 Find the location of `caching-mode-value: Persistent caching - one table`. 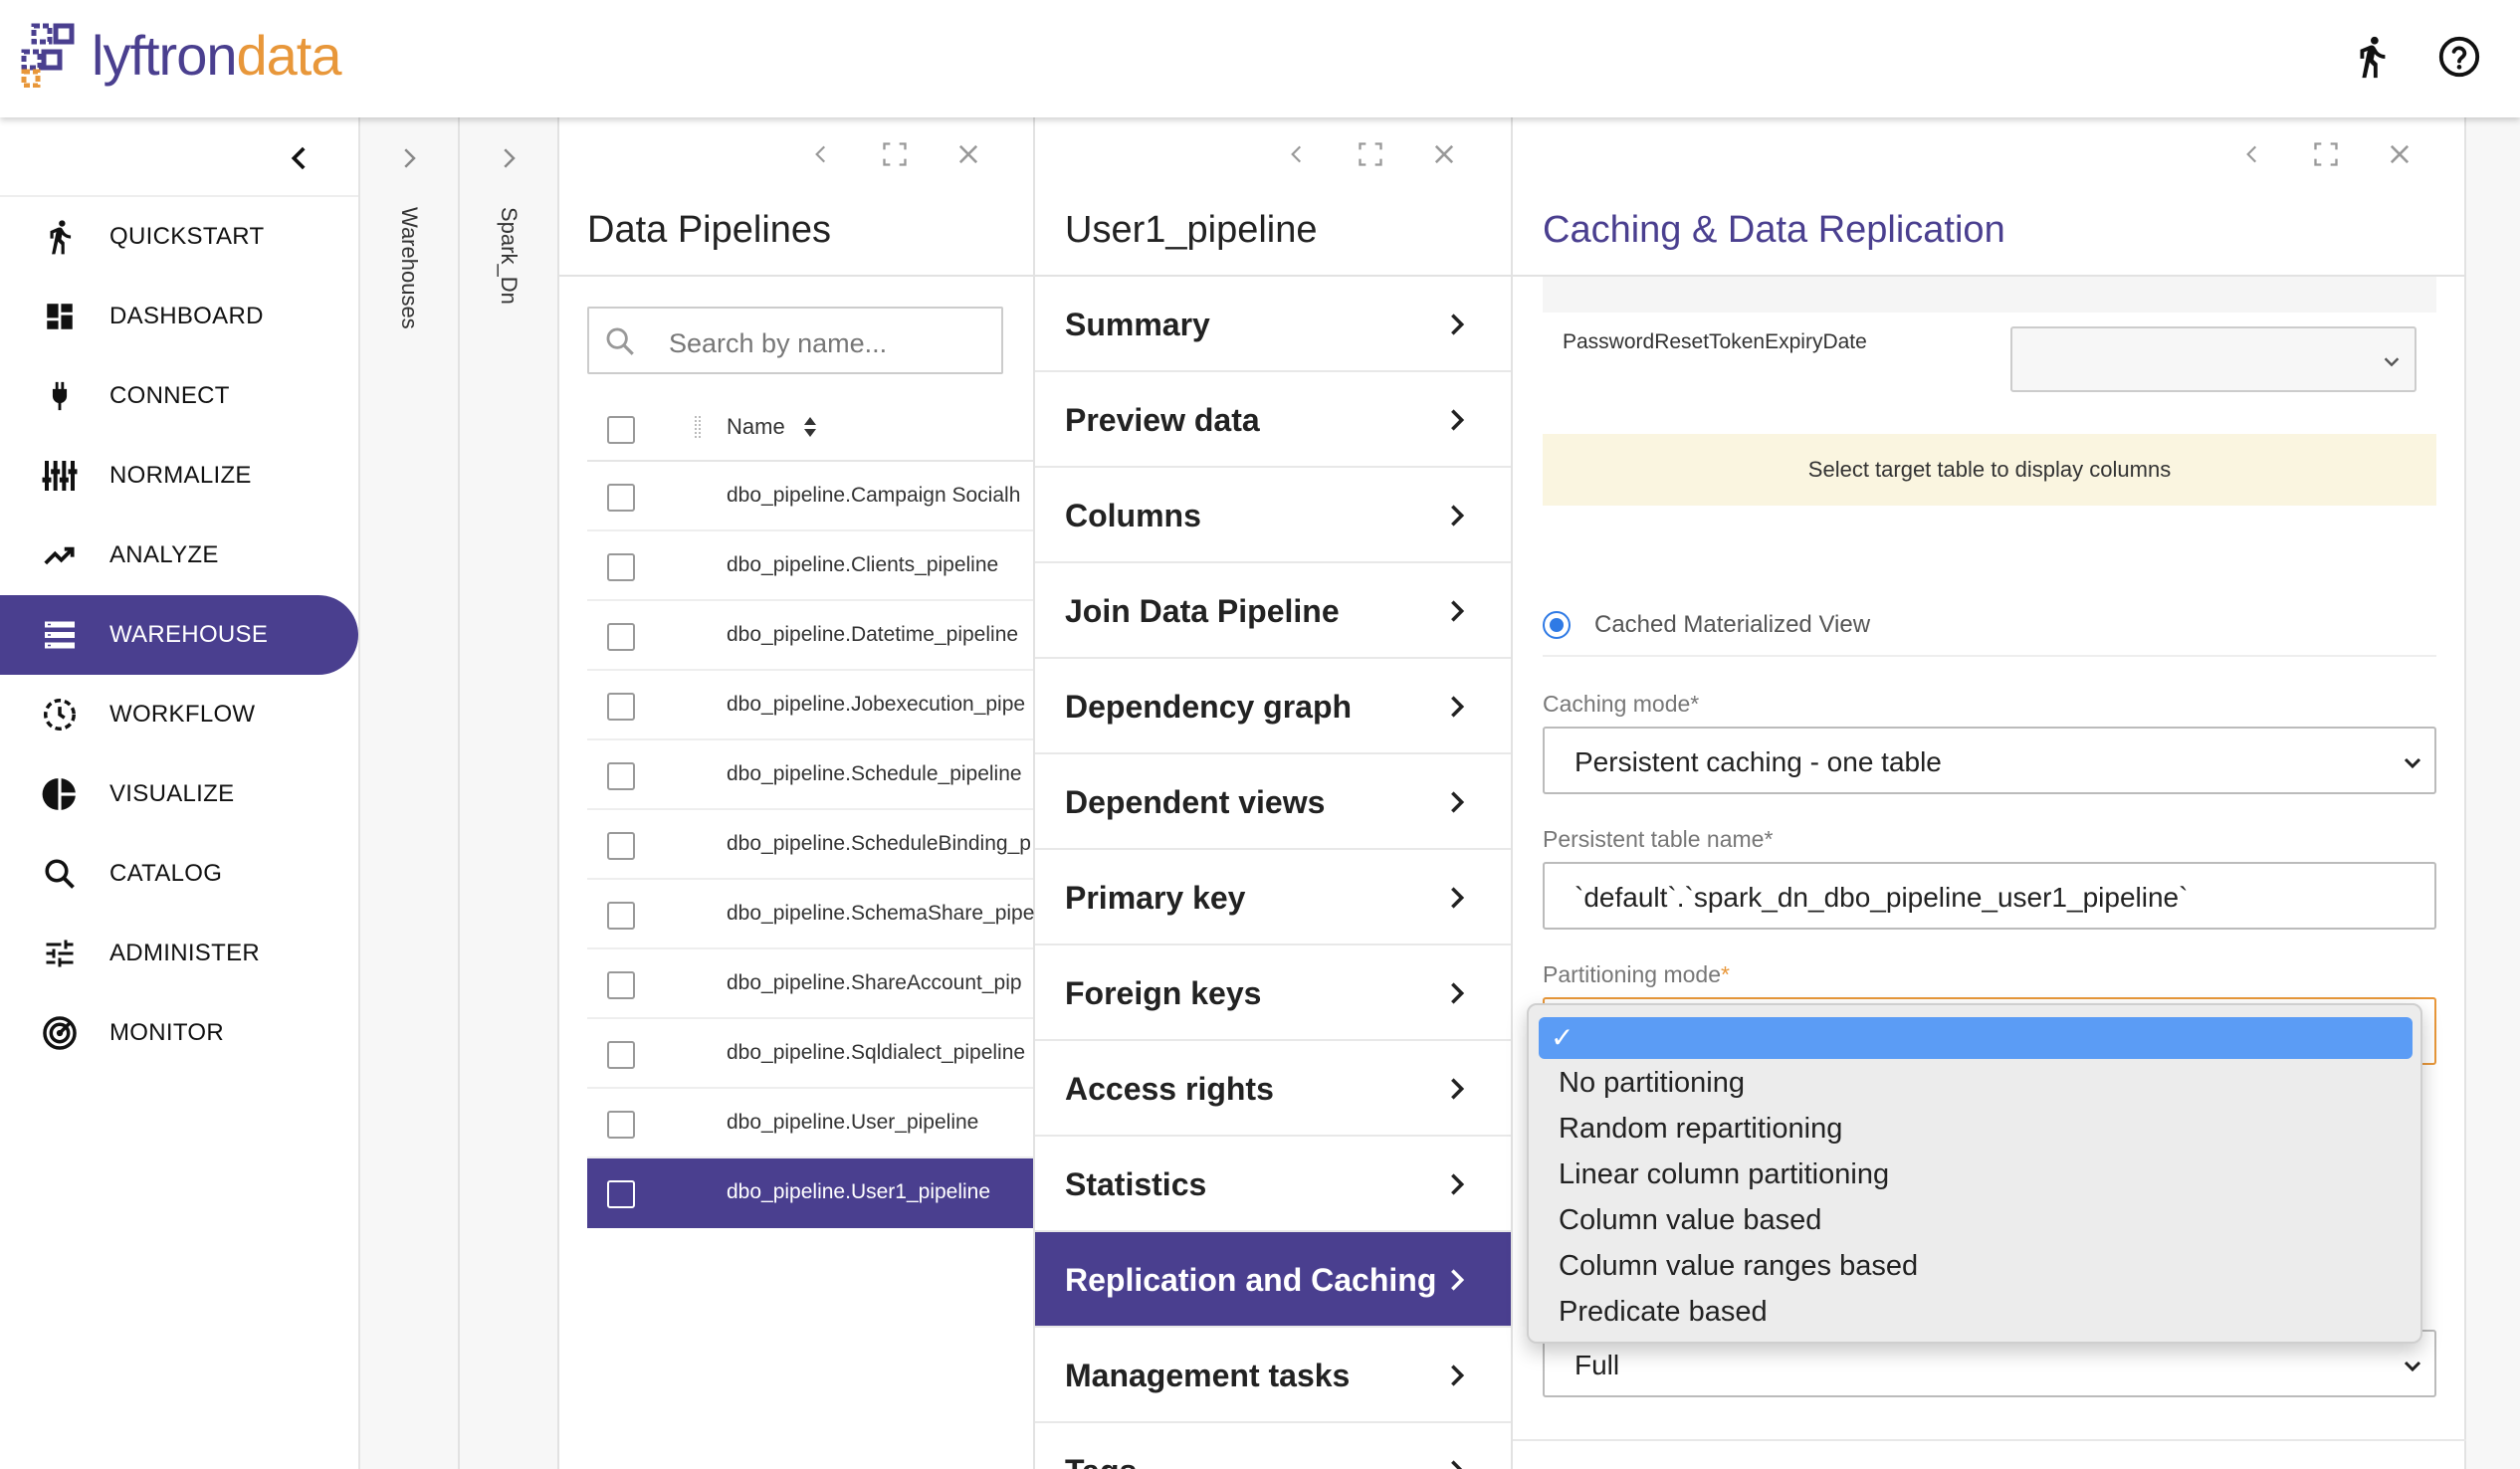

caching-mode-value: Persistent caching - one table is located at coordinates (1758, 761).